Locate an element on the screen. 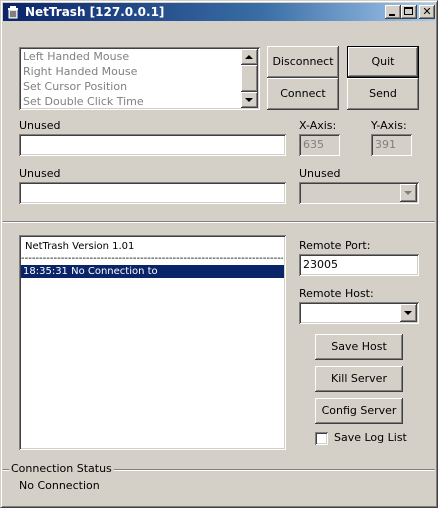 Image resolution: width=438 pixels, height=508 pixels. scrollbar is located at coordinates (249, 78).